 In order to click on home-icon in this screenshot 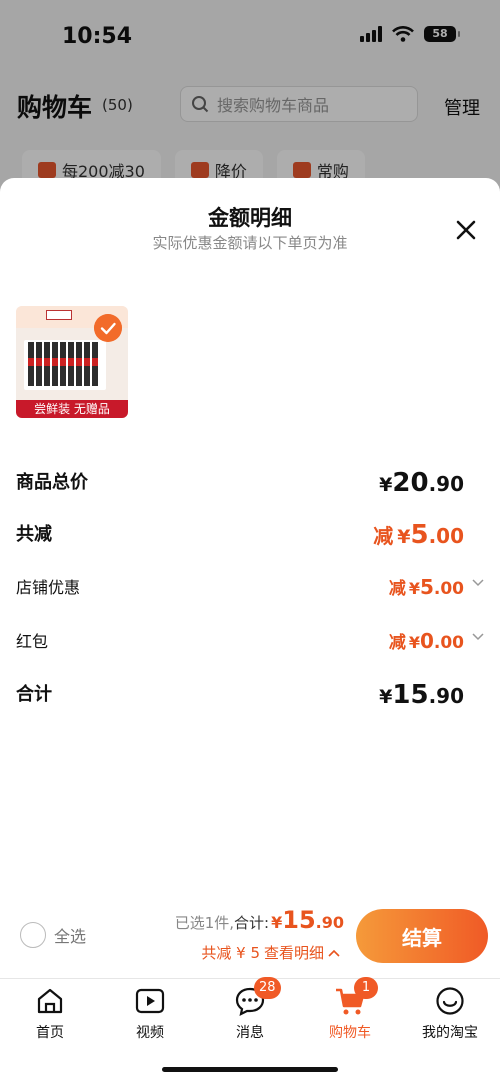, I will do `click(50, 1001)`.